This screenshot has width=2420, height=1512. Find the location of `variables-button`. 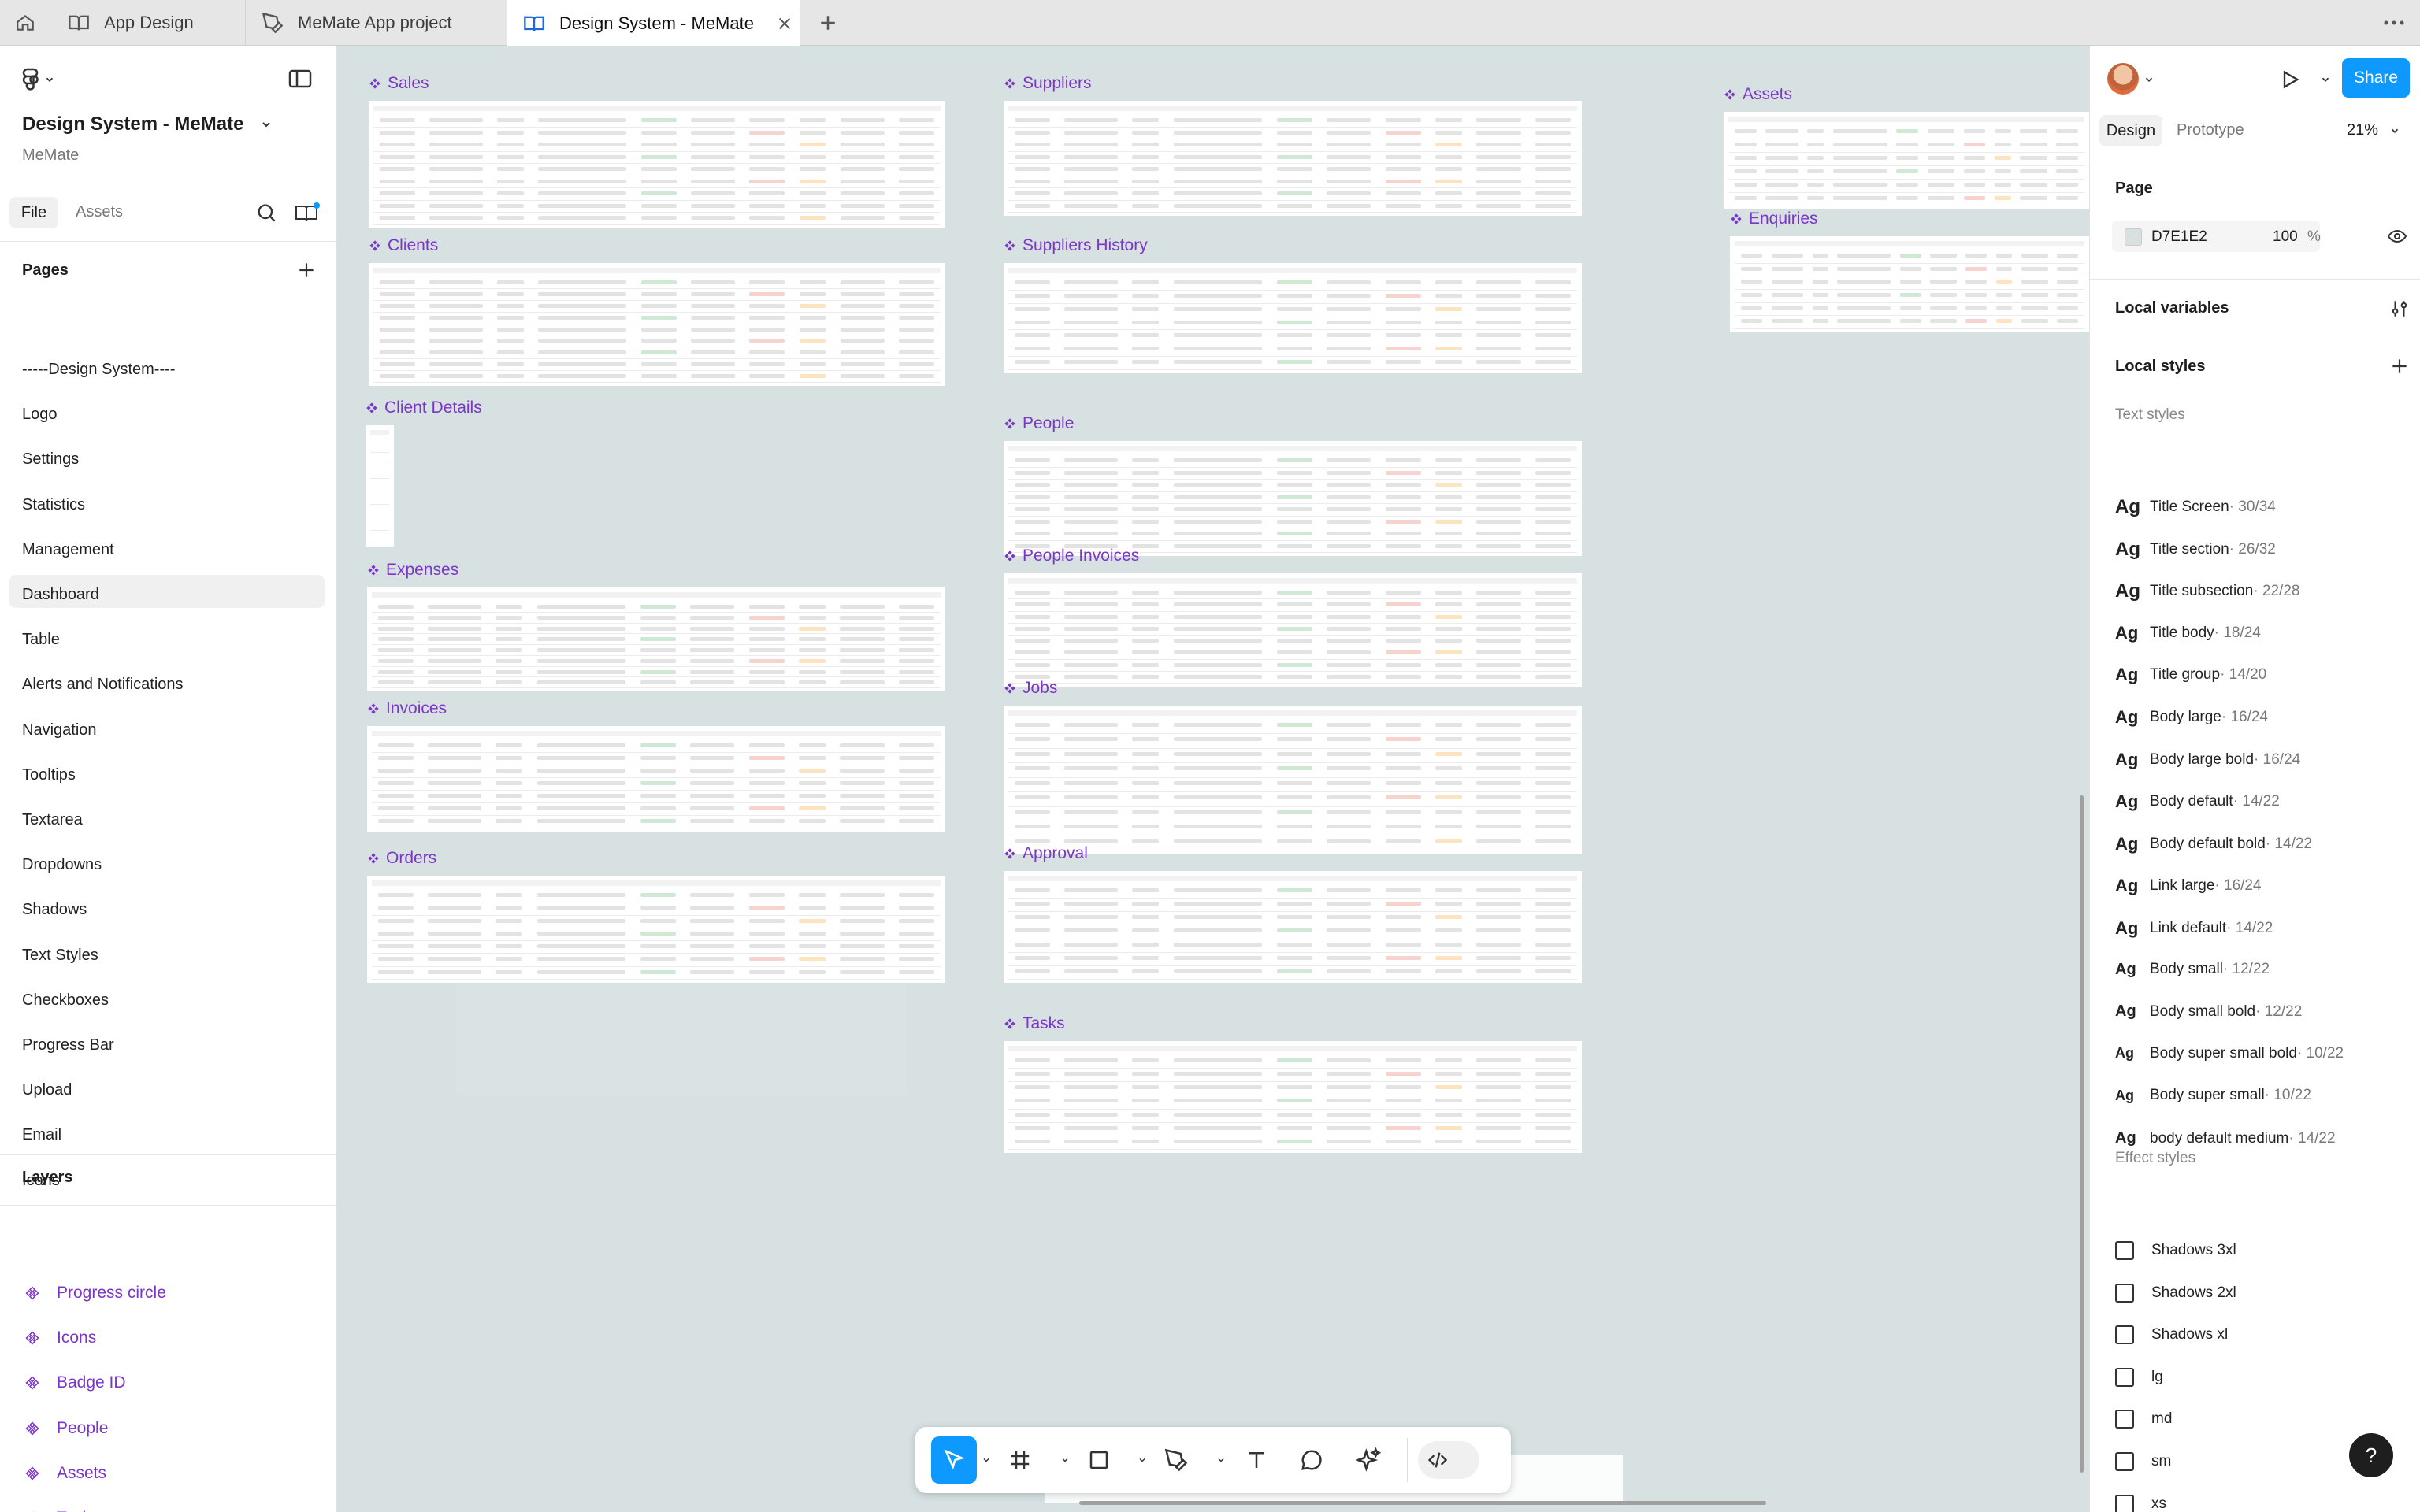

variables-button is located at coordinates (2399, 309).